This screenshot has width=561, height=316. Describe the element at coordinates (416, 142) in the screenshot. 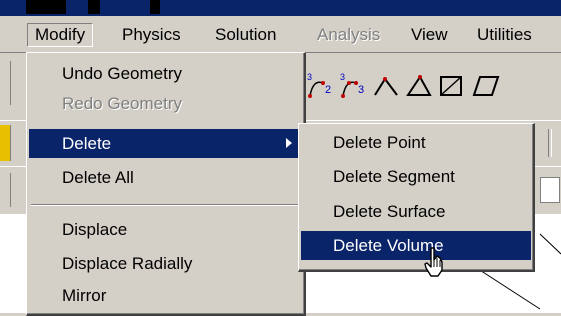

I see `submenu-item-delete-point: Delete Point` at that location.